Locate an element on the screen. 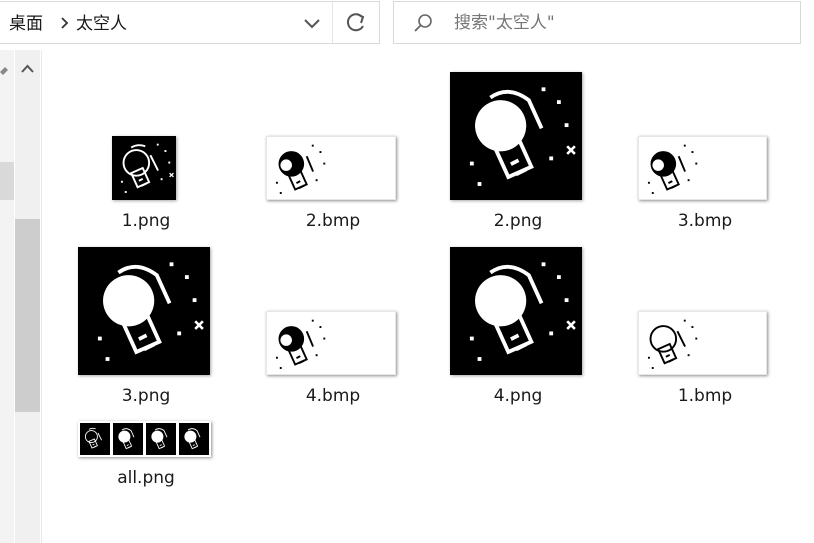  nav-scrollbar is located at coordinates (27, 296).